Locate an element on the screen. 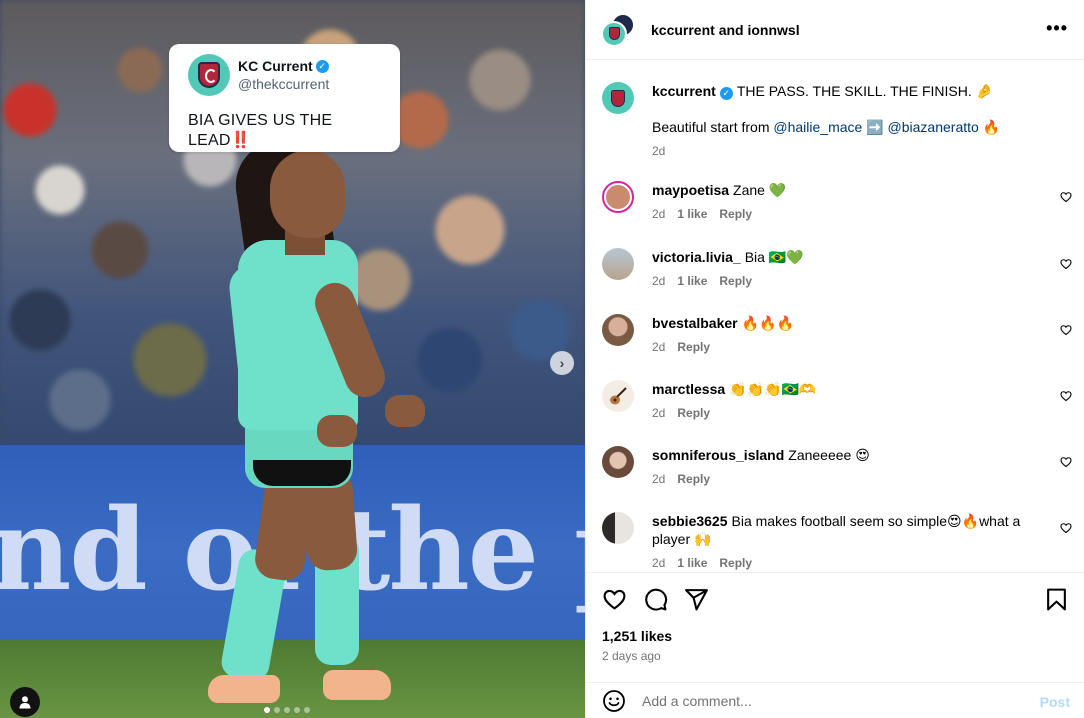 This screenshot has width=1084, height=718. comment-username: sebbie3625 is located at coordinates (690, 521).